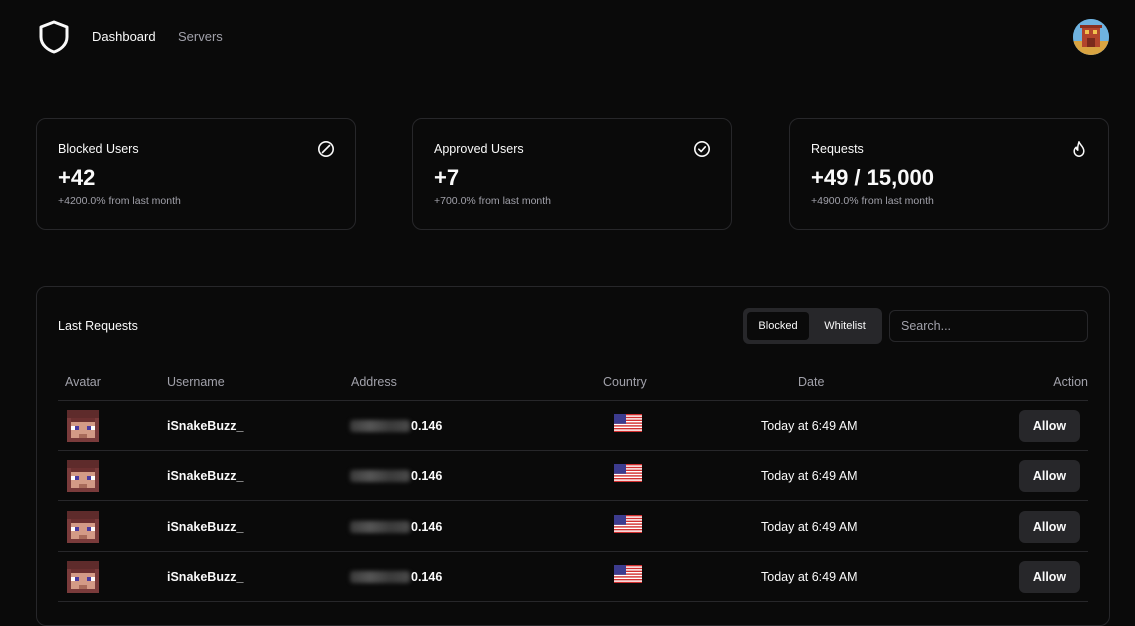  What do you see at coordinates (200, 37) in the screenshot?
I see `nav-servers: Servers` at bounding box center [200, 37].